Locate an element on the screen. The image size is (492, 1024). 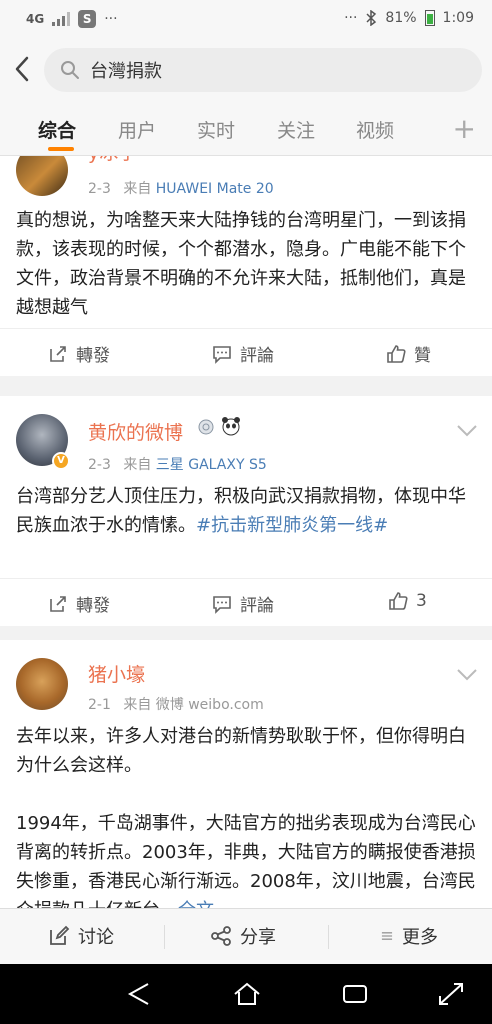
post-actions: 轉發 評論 3 is located at coordinates (246, 602).